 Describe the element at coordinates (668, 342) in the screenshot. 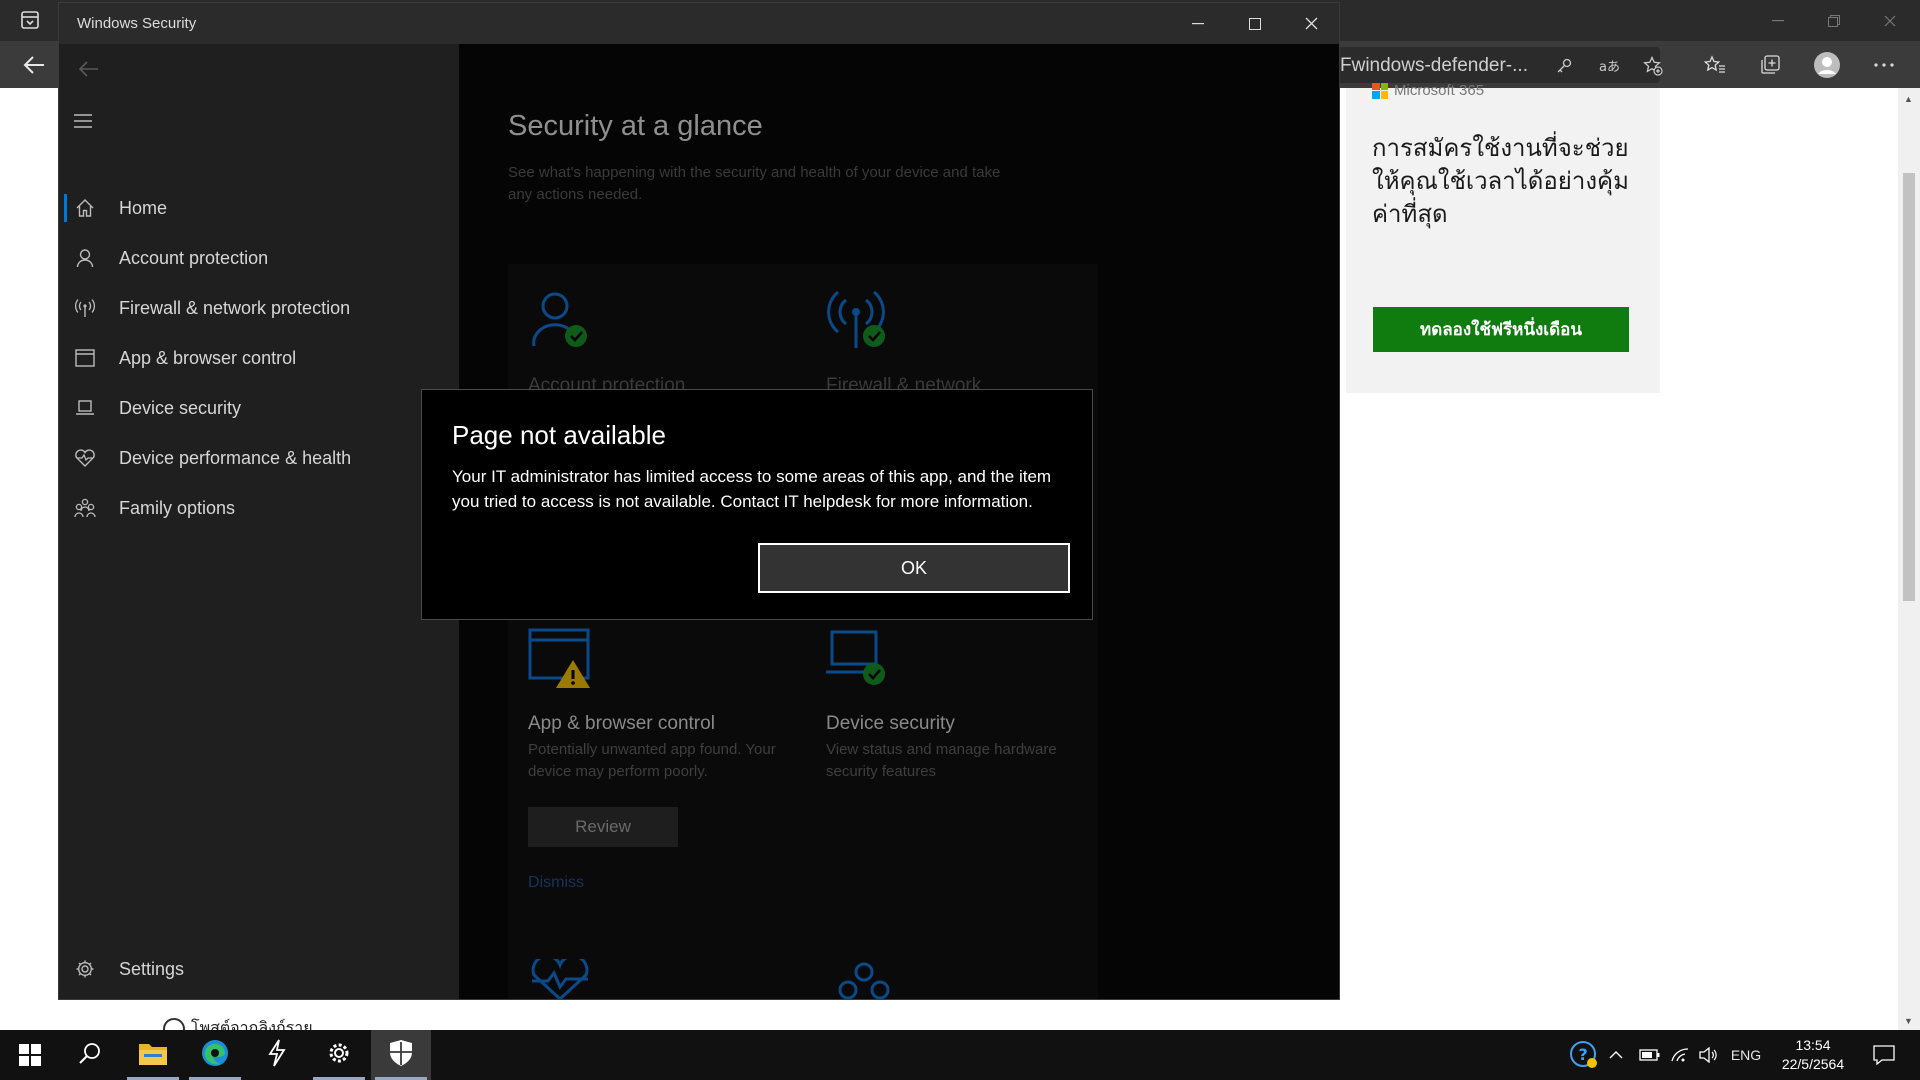

I see `account-protection-card: Account protection` at that location.